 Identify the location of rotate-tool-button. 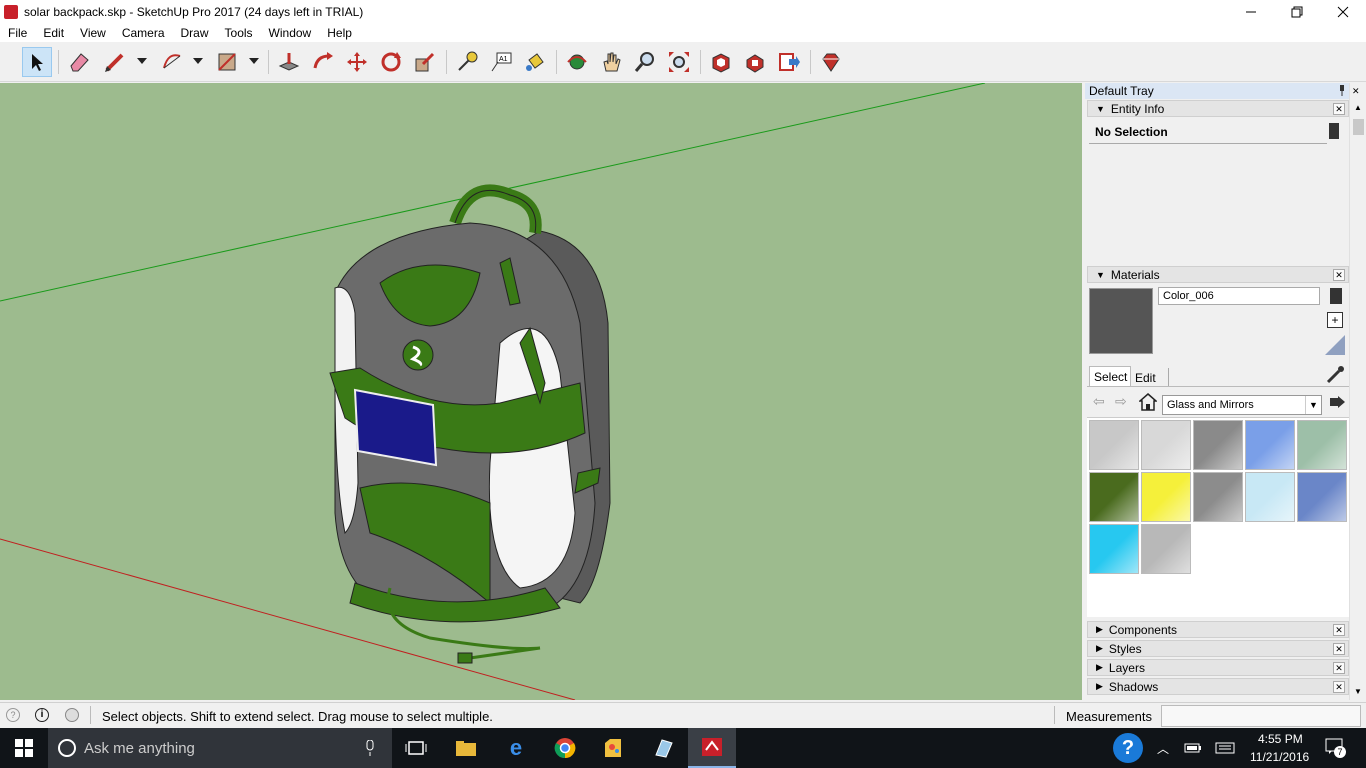
(391, 62).